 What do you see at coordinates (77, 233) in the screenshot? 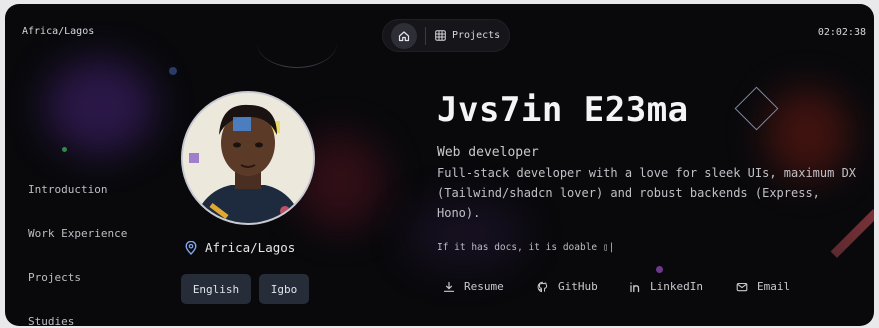
I see `sidebar-item-work-experience: Work Experience` at bounding box center [77, 233].